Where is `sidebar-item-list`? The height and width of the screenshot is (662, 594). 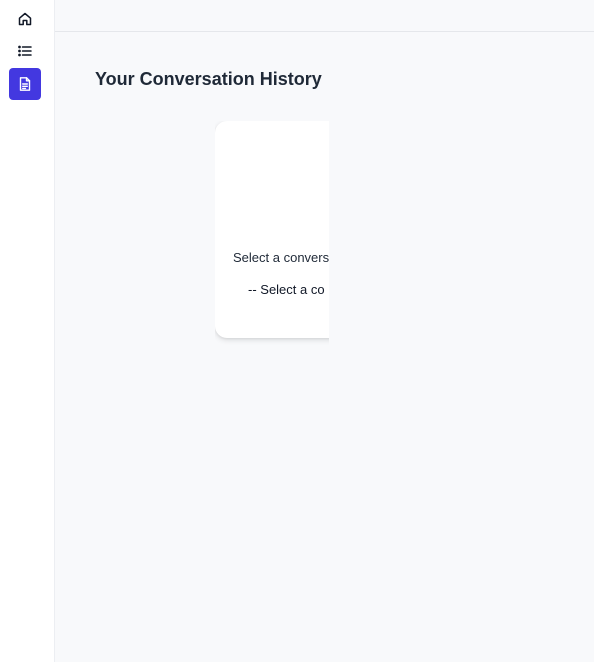 sidebar-item-list is located at coordinates (25, 51).